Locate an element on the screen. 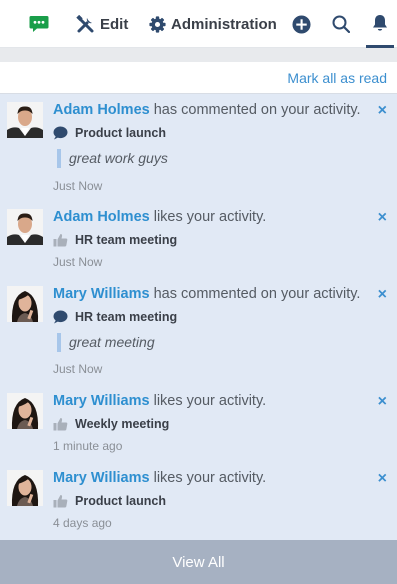  notifications-button is located at coordinates (380, 24).